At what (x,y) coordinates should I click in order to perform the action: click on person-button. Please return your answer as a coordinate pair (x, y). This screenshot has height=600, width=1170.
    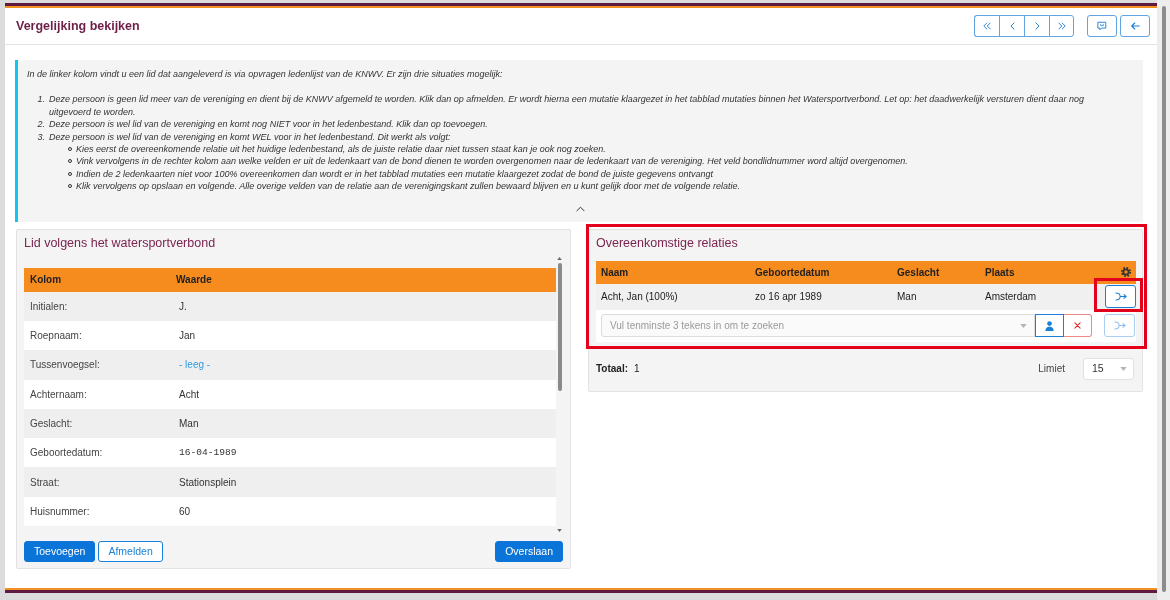
    Looking at the image, I should click on (1049, 326).